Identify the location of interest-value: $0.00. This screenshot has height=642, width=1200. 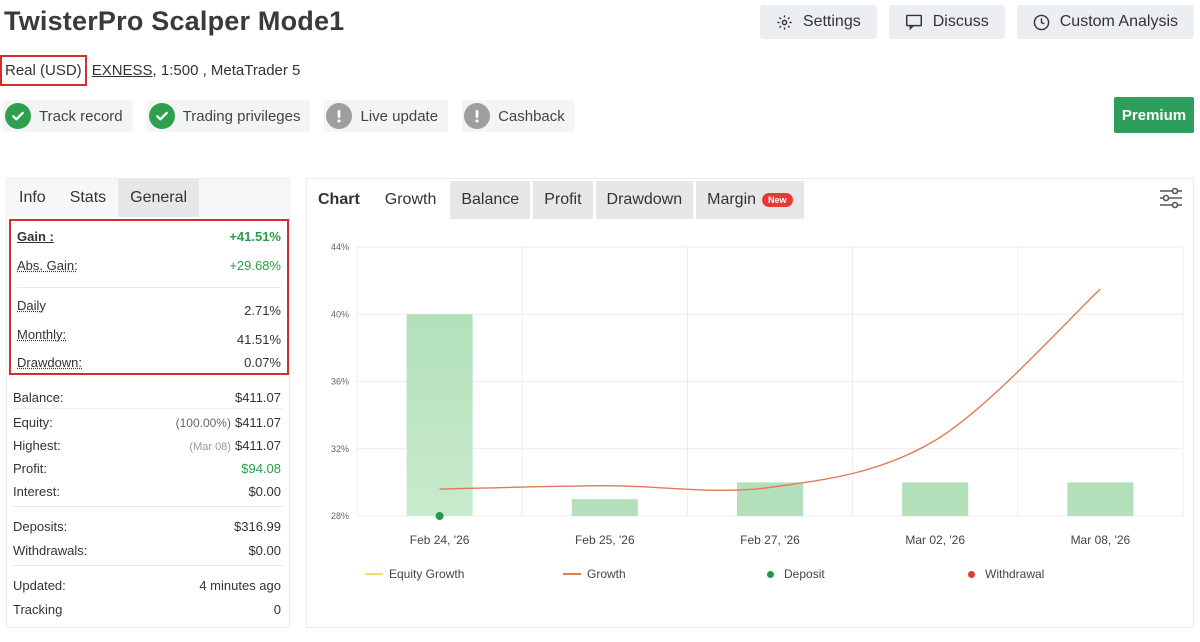
(264, 491).